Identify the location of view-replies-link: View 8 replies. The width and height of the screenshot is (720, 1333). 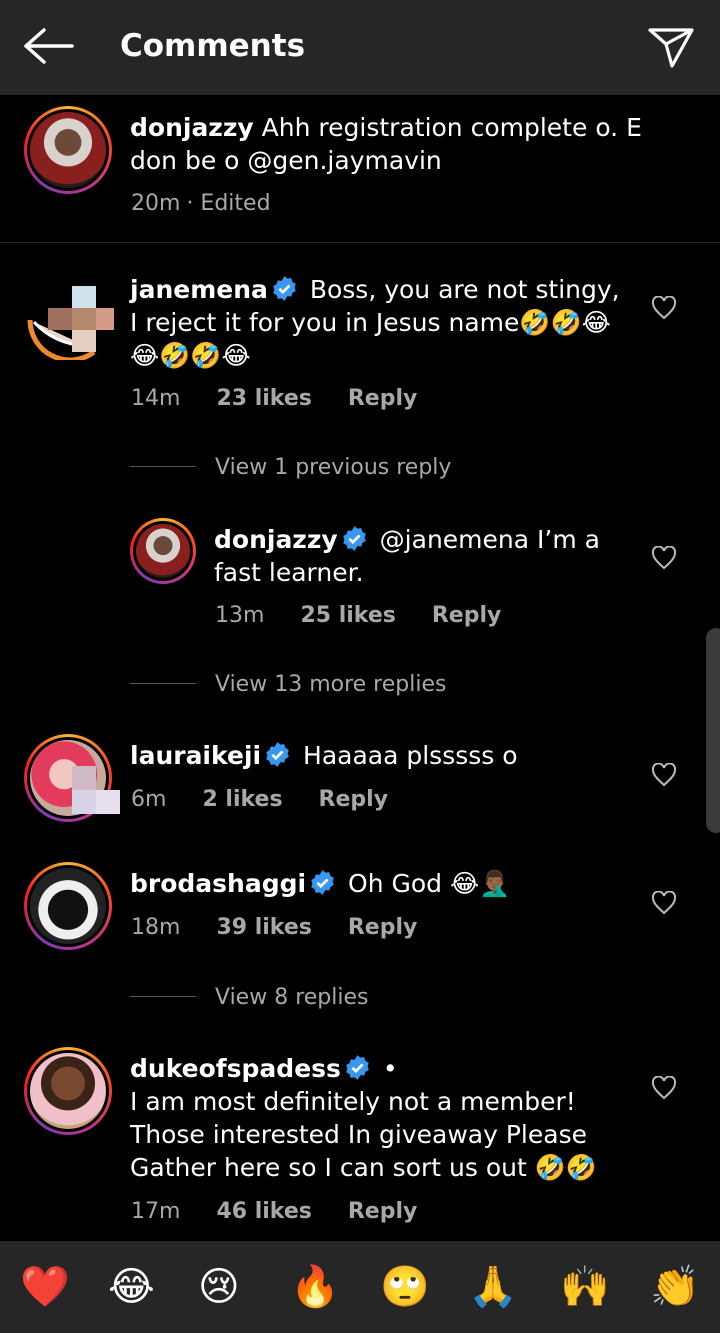
(291, 997).